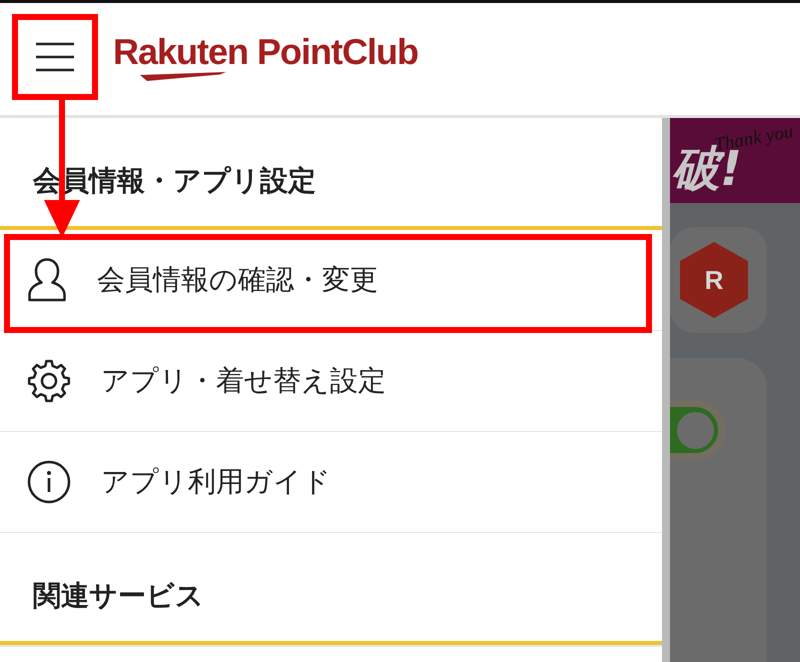  Describe the element at coordinates (698, 430) in the screenshot. I see `toggle-switch` at that location.